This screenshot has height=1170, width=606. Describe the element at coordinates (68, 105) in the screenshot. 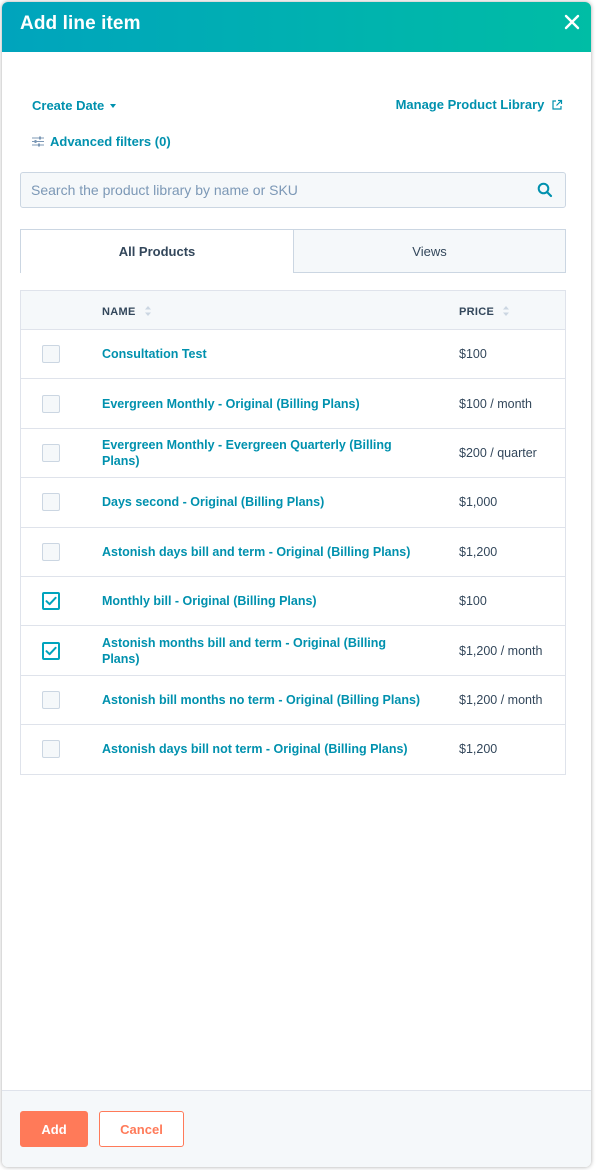

I see `create-date-label: Create Date` at that location.